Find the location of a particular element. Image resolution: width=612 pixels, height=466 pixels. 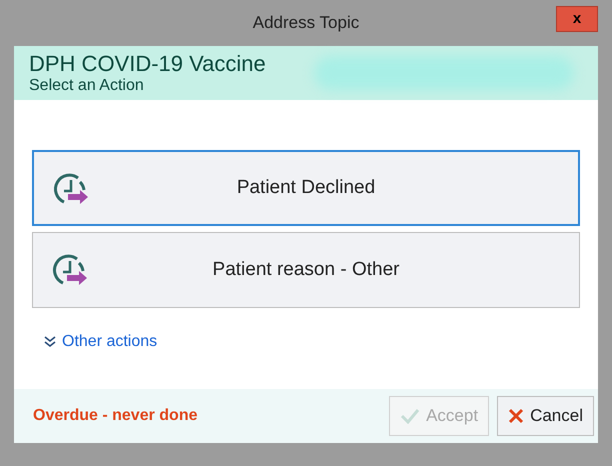

double-chevron-icon is located at coordinates (50, 342).